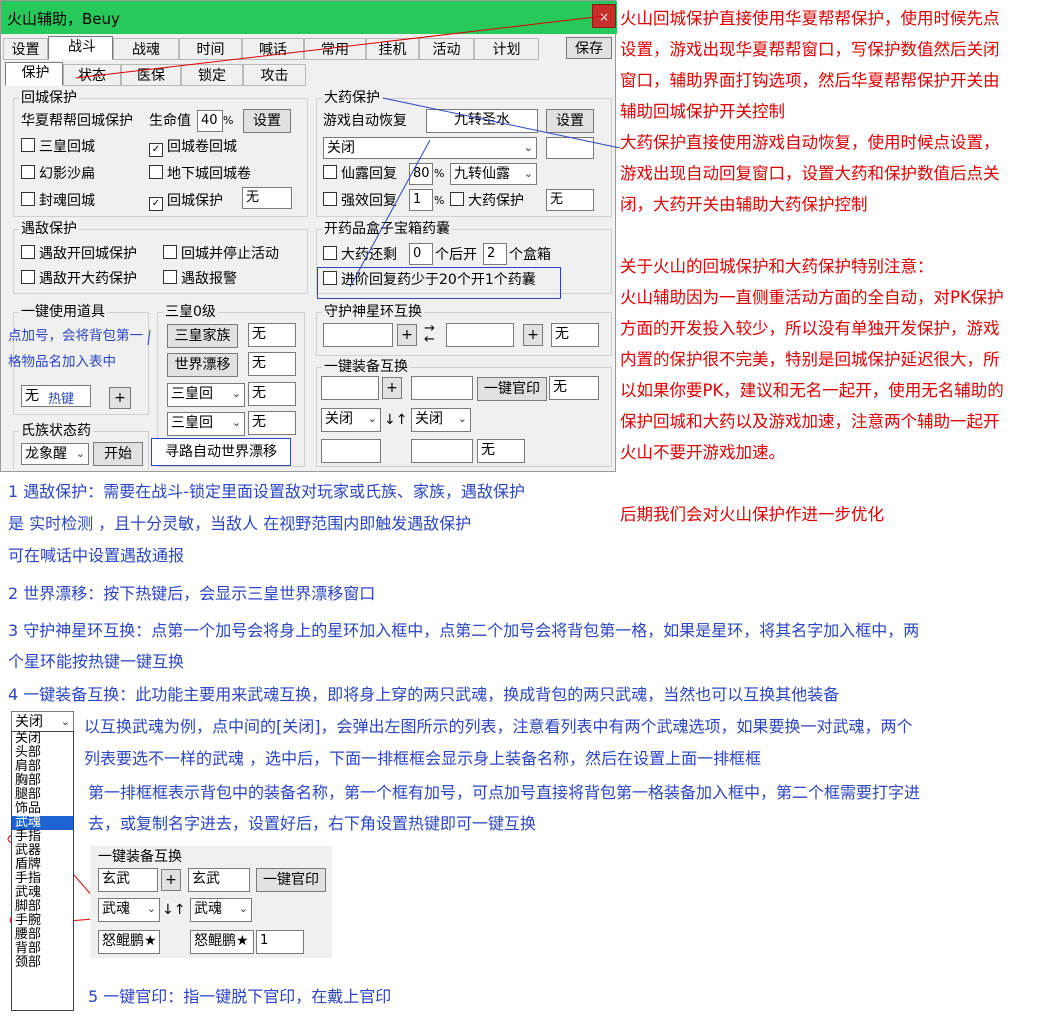 This screenshot has width=1054, height=1017. I want to click on example-select-1: 武魂 ⌄, so click(129, 910).